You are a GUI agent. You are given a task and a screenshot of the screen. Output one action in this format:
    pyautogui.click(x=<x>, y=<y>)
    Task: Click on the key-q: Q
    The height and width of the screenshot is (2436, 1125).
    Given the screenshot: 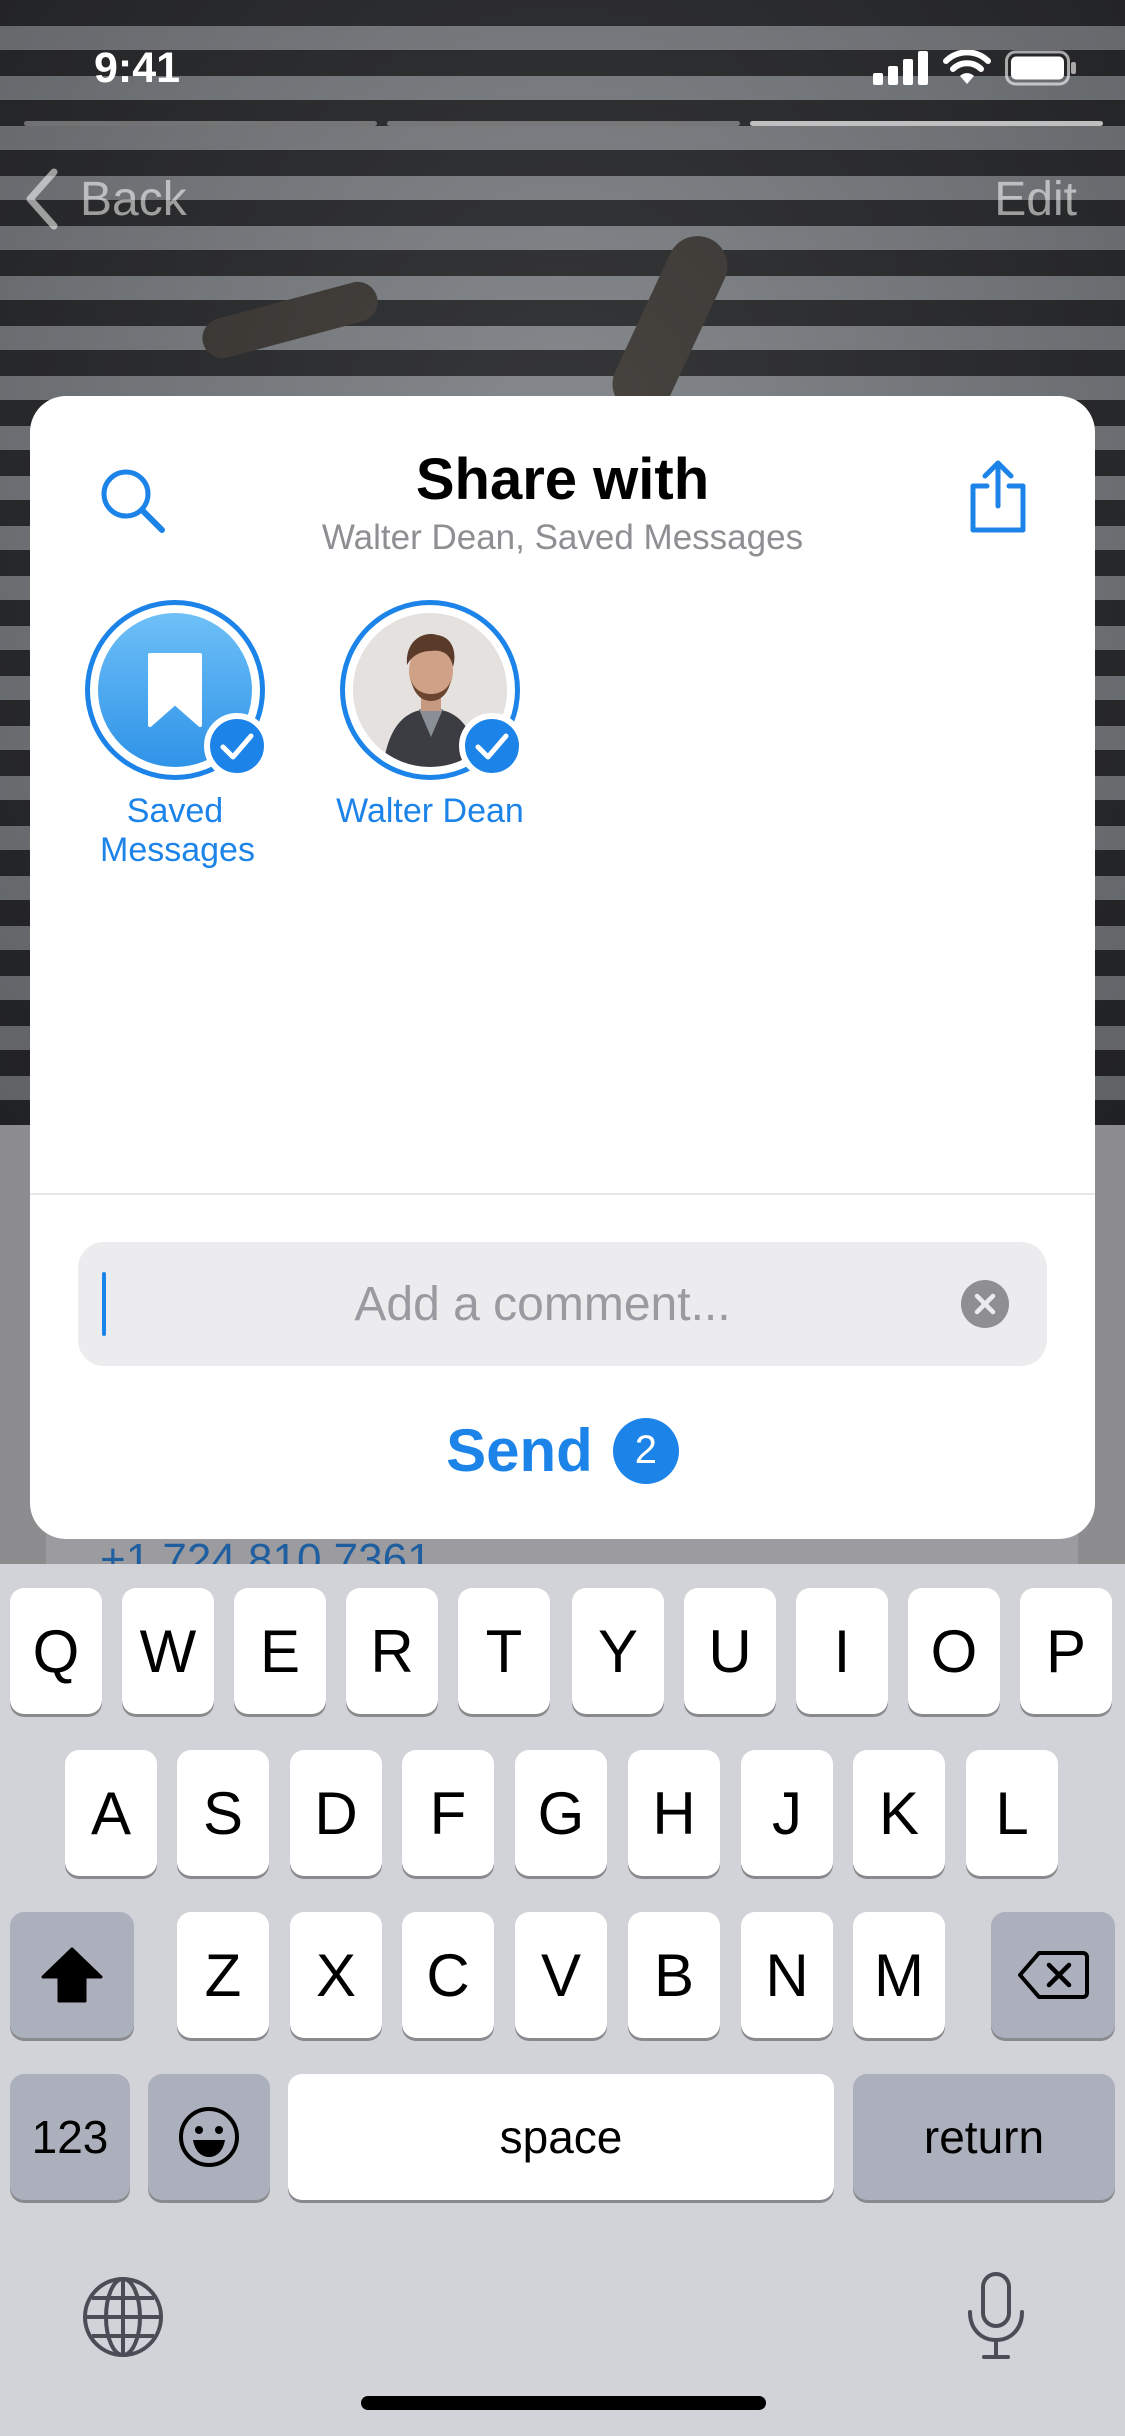 What is the action you would take?
    pyautogui.click(x=56, y=1651)
    